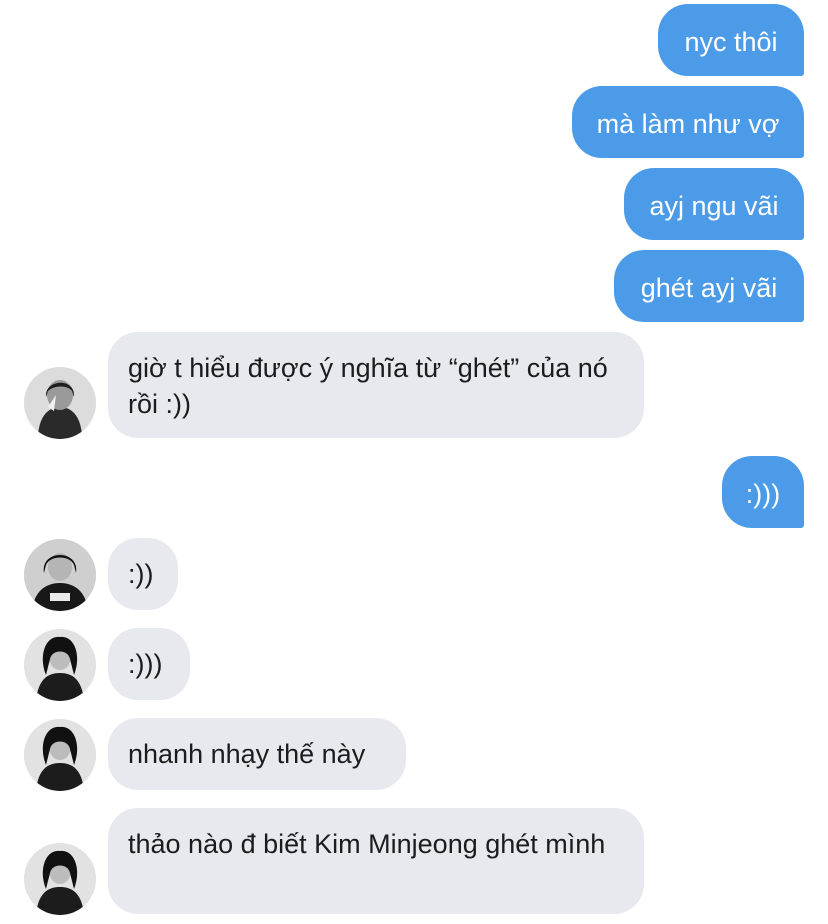 The height and width of the screenshot is (924, 828). Describe the element at coordinates (257, 754) in the screenshot. I see `incoming-message: nhanh nhạy thế này` at that location.